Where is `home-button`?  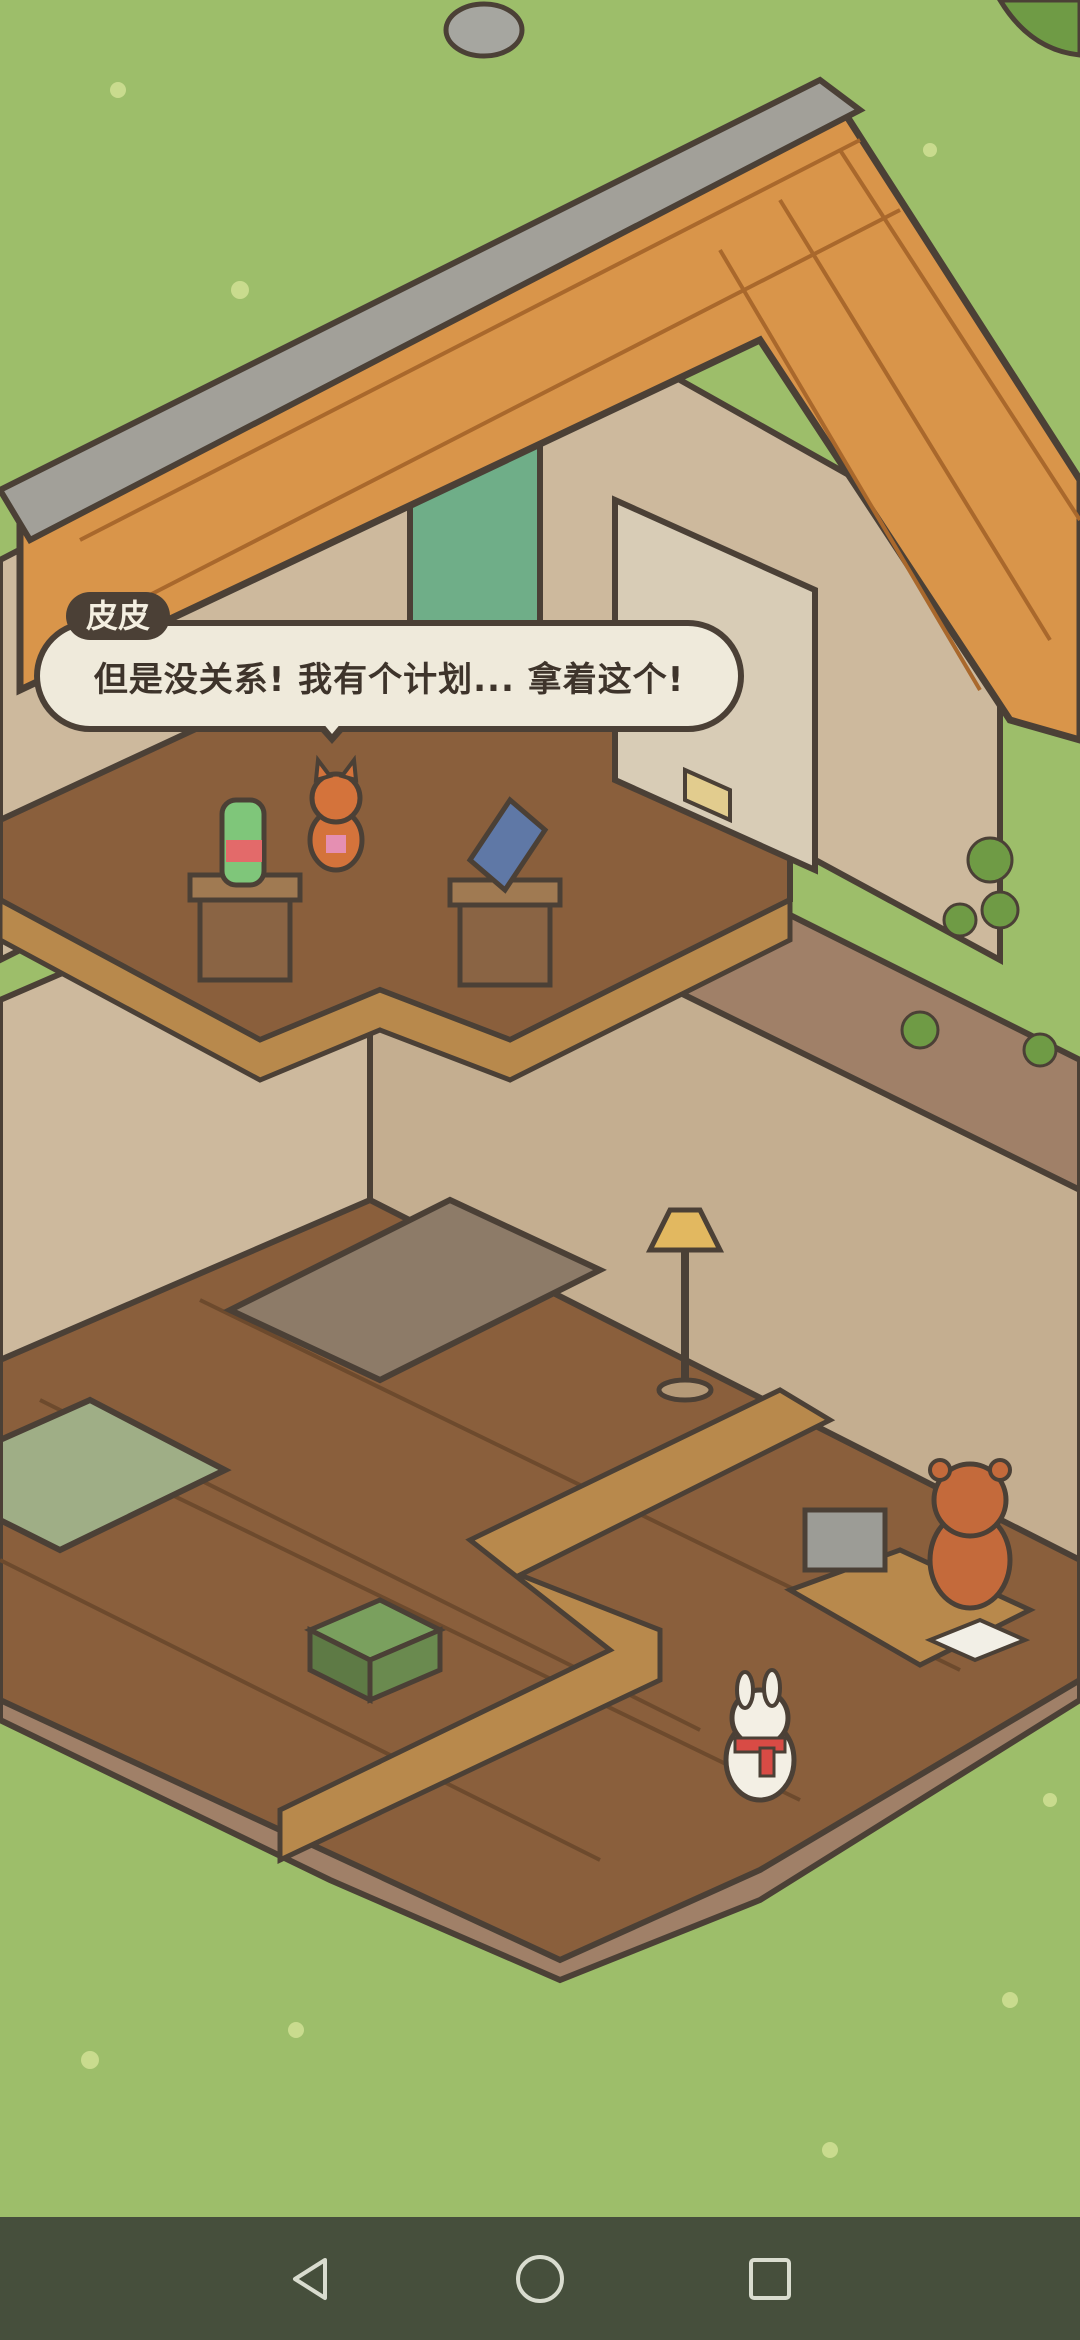 home-button is located at coordinates (540, 2278).